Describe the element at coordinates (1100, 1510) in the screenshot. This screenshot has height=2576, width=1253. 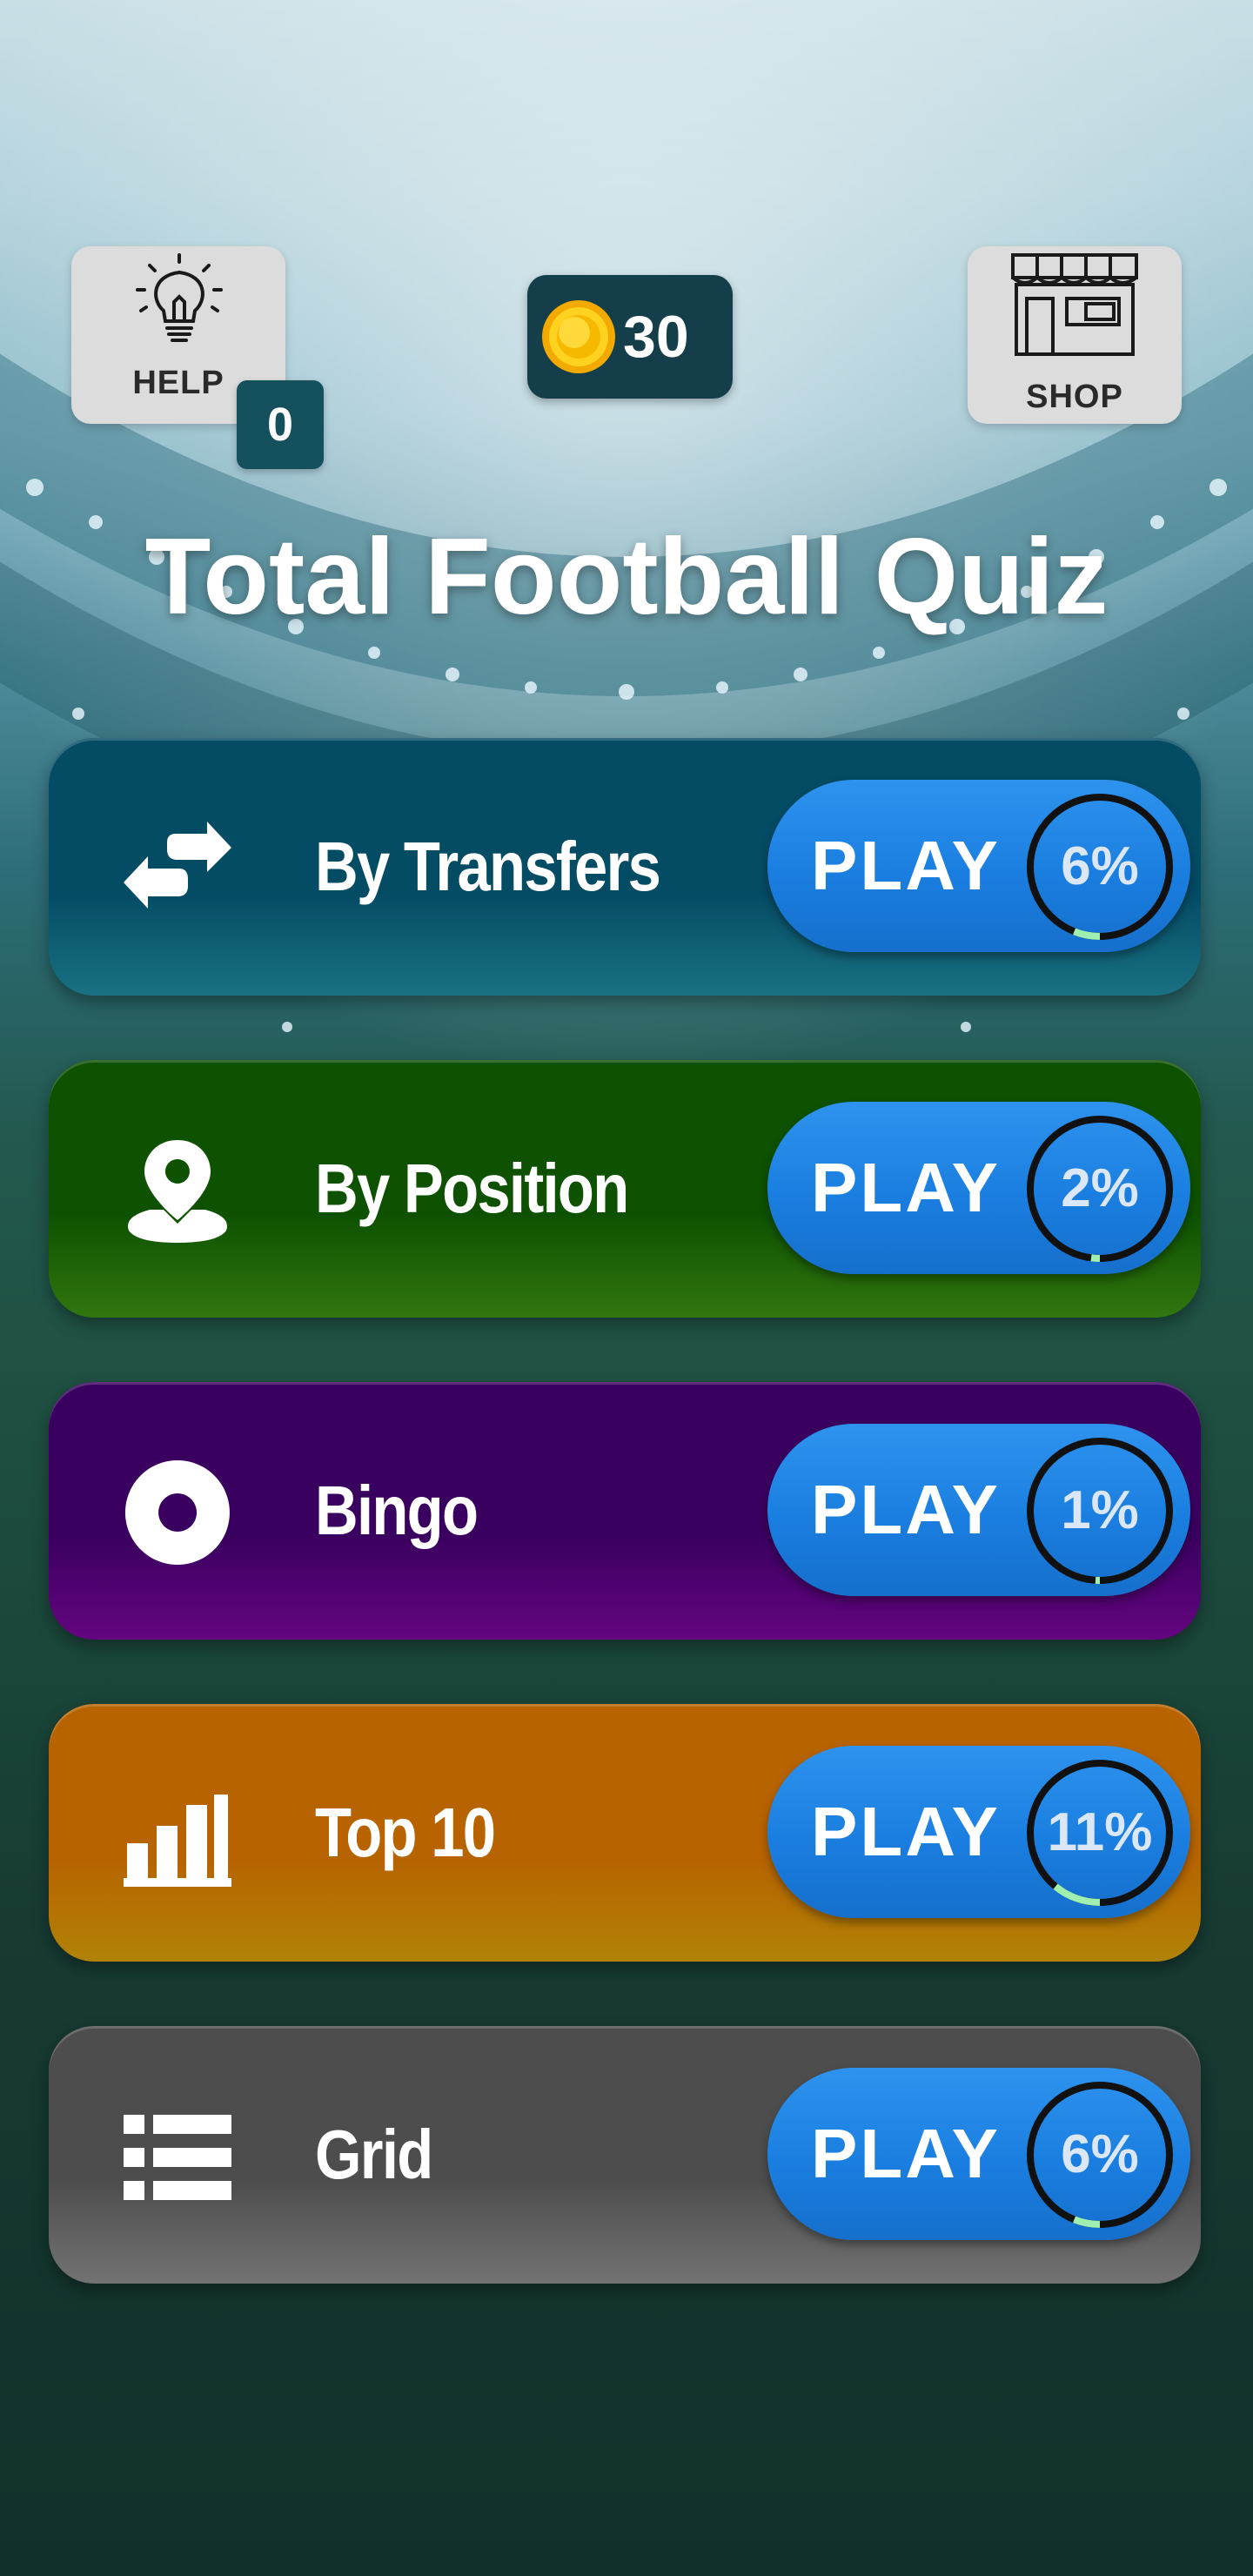
I see `progress-percent: 1%` at that location.